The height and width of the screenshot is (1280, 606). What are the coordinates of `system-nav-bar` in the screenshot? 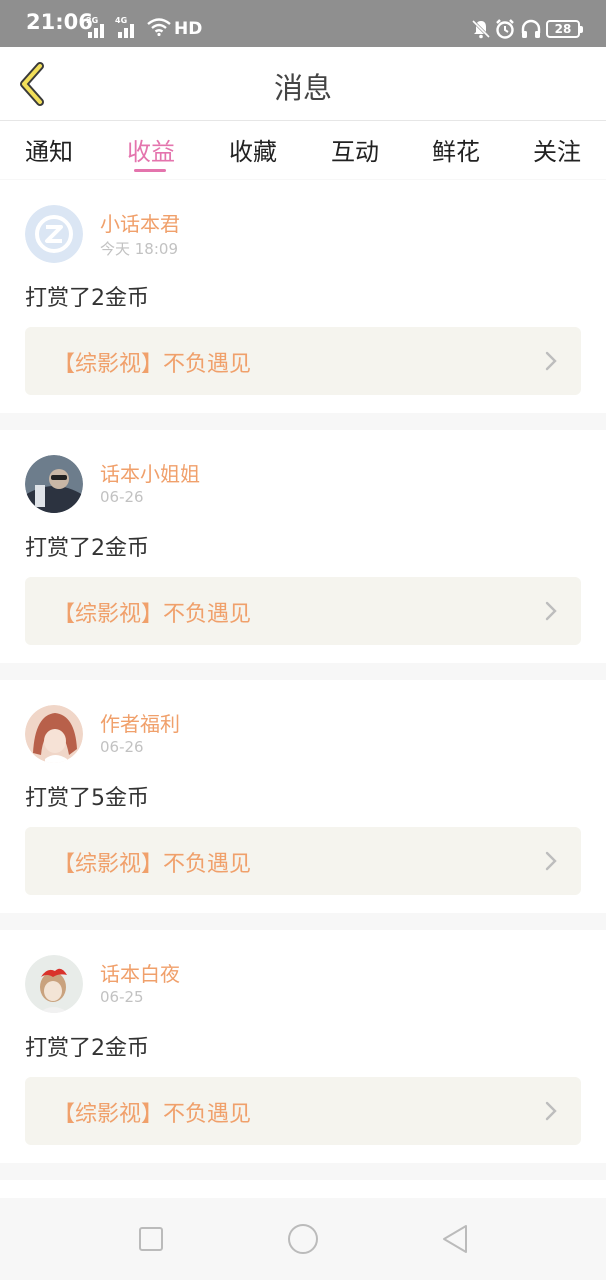 It's located at (303, 1239).